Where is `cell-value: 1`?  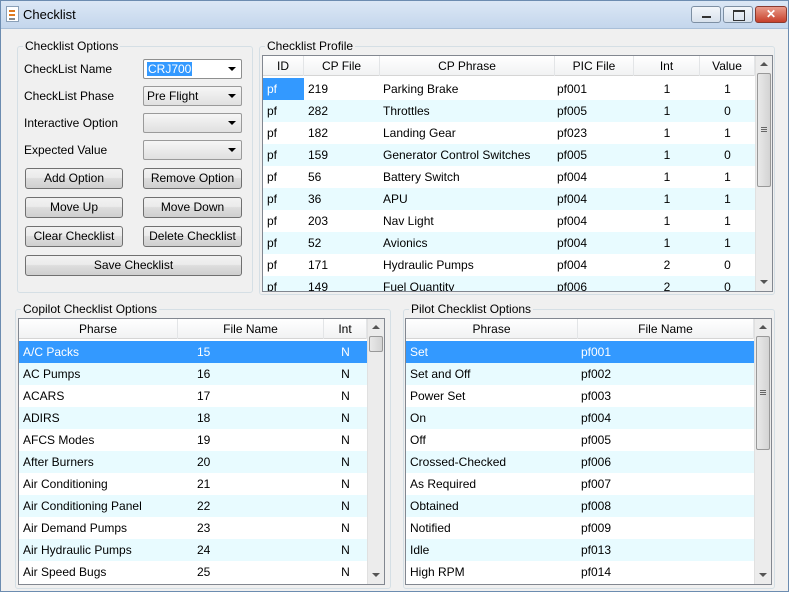
cell-value: 1 is located at coordinates (727, 243).